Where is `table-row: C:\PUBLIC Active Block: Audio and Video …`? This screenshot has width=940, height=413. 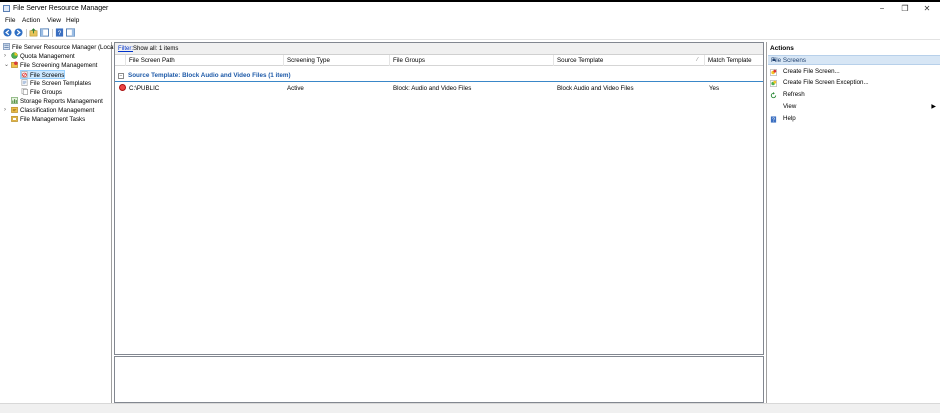 table-row: C:\PUBLIC Active Block: Audio and Video … is located at coordinates (439, 88).